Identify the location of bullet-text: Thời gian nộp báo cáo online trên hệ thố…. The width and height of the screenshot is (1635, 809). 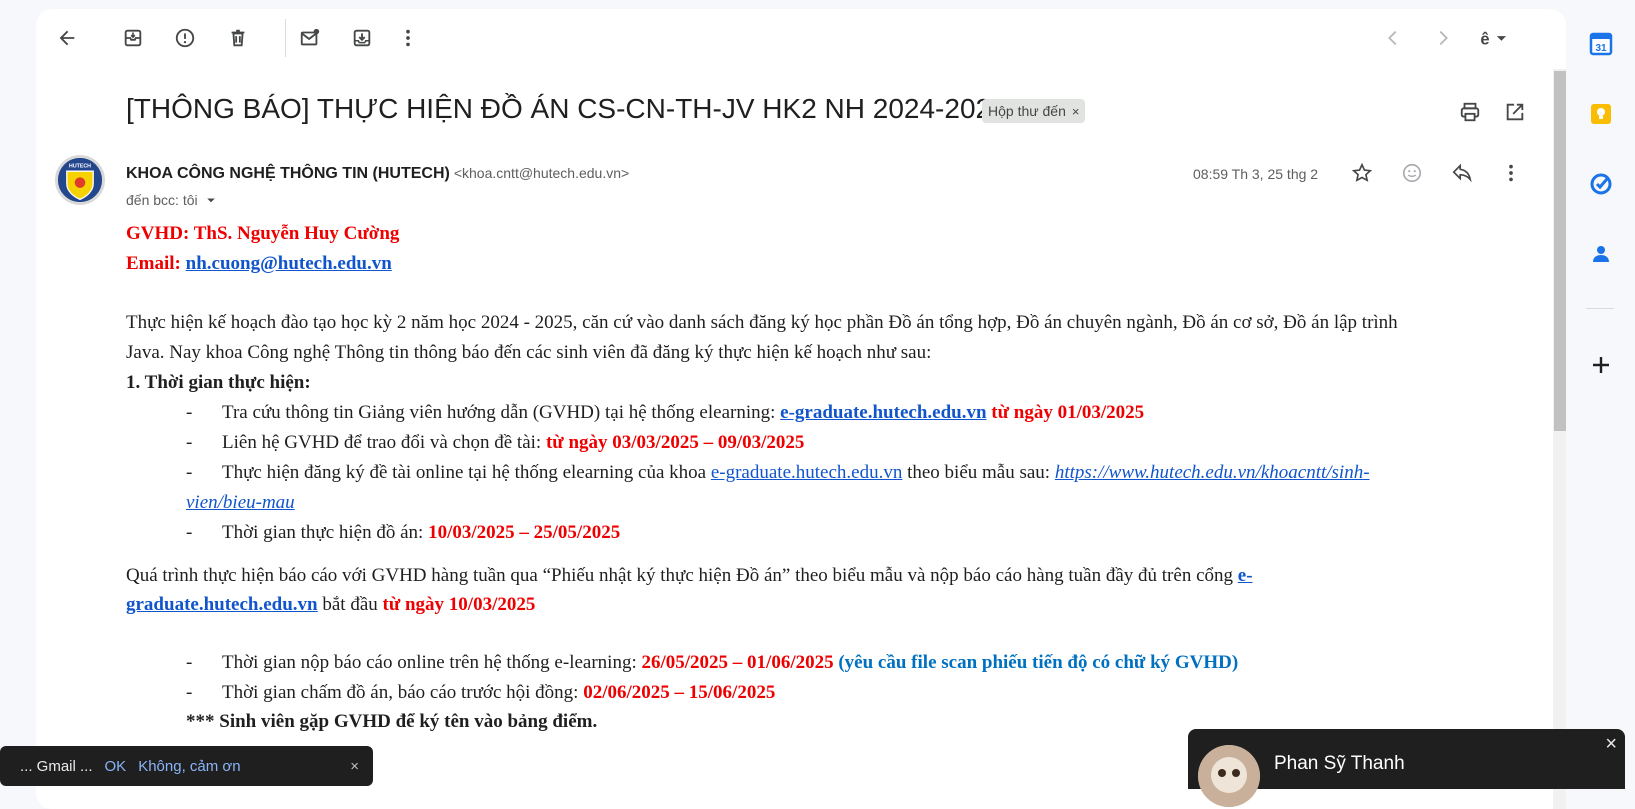
(432, 662).